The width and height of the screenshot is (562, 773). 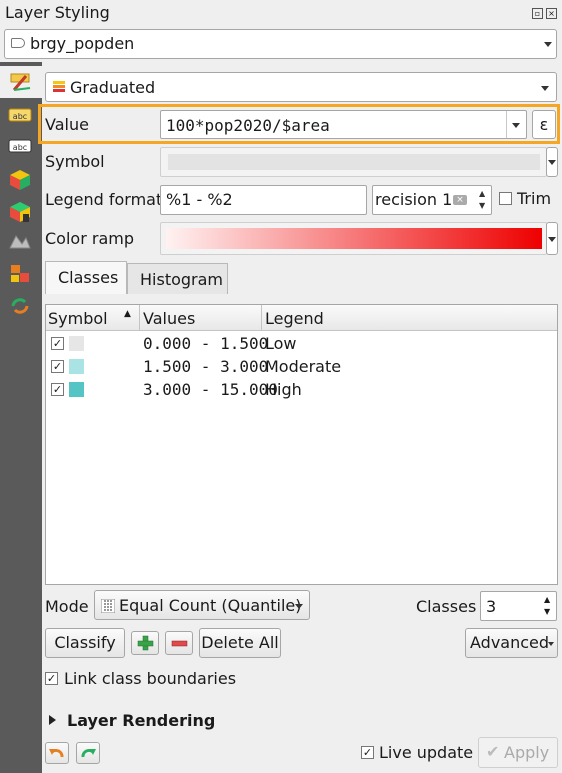 I want to click on classify-button: Classify, so click(x=85, y=643).